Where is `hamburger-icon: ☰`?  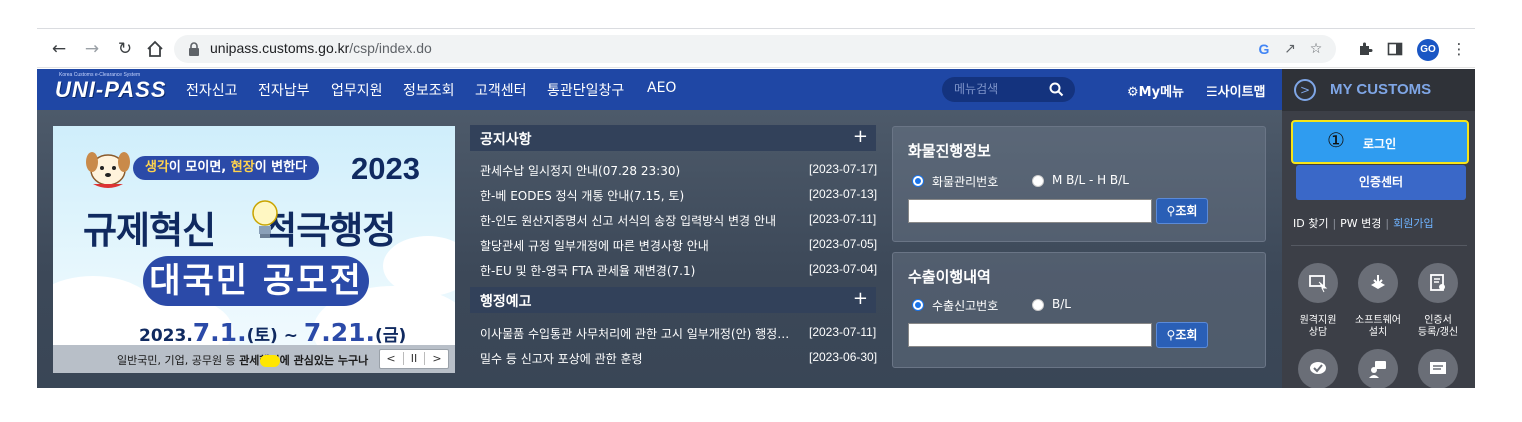 hamburger-icon: ☰ is located at coordinates (1212, 92).